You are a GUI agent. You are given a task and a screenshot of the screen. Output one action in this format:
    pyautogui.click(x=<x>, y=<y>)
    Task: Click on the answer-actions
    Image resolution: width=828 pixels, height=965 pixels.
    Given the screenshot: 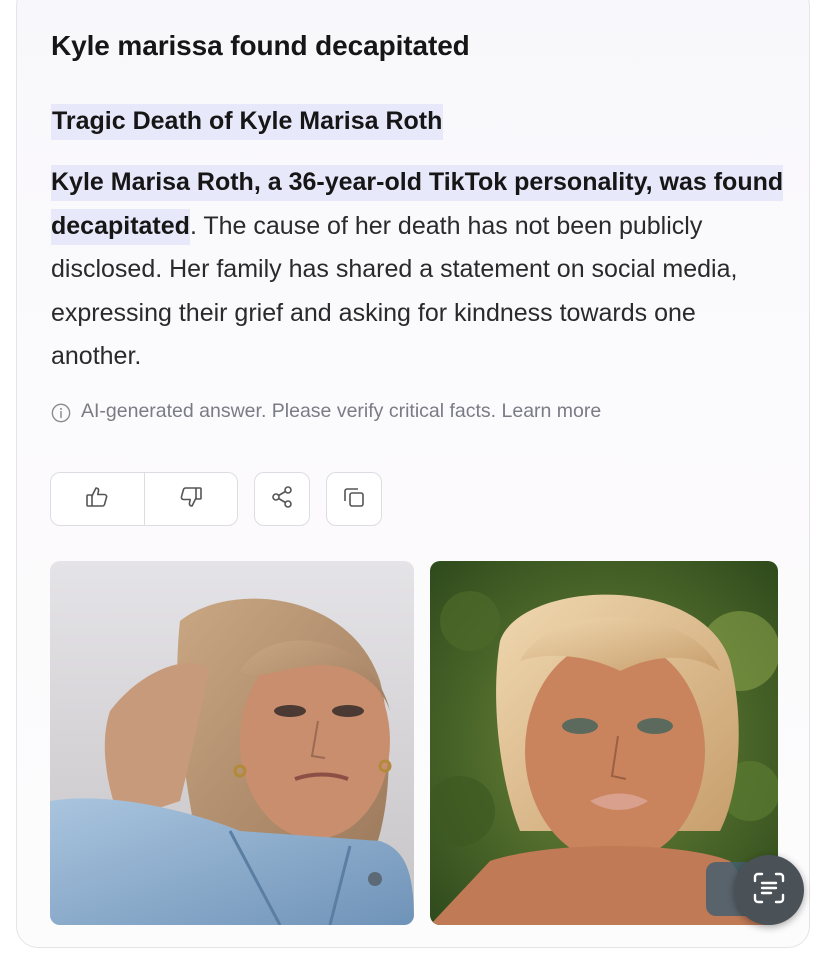 What is the action you would take?
    pyautogui.click(x=216, y=499)
    